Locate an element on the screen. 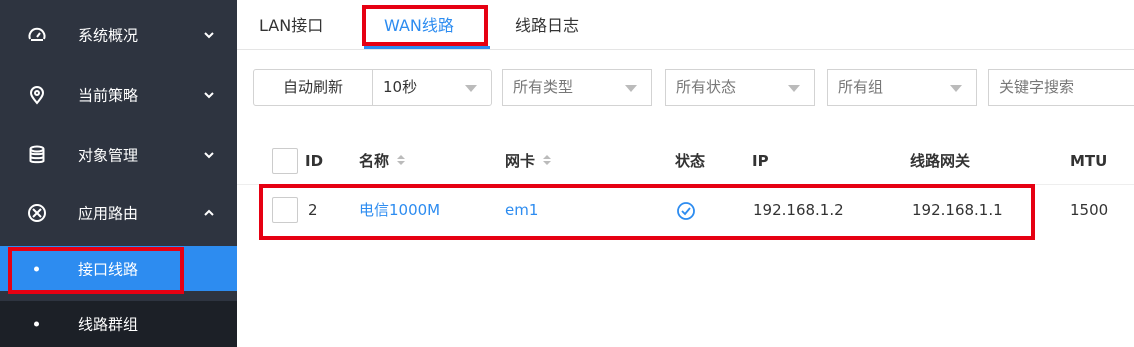  sidebar-item-interface-lines: 接口线路 is located at coordinates (118, 268).